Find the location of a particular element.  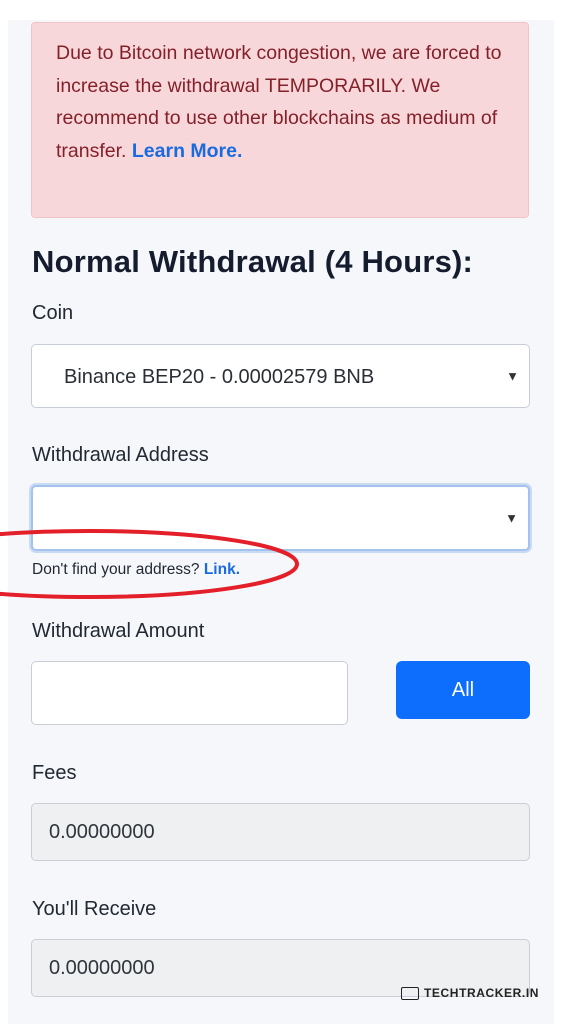

coin-select: Binance BEP20 - 0.00002579 BNB ▼ is located at coordinates (280, 376).